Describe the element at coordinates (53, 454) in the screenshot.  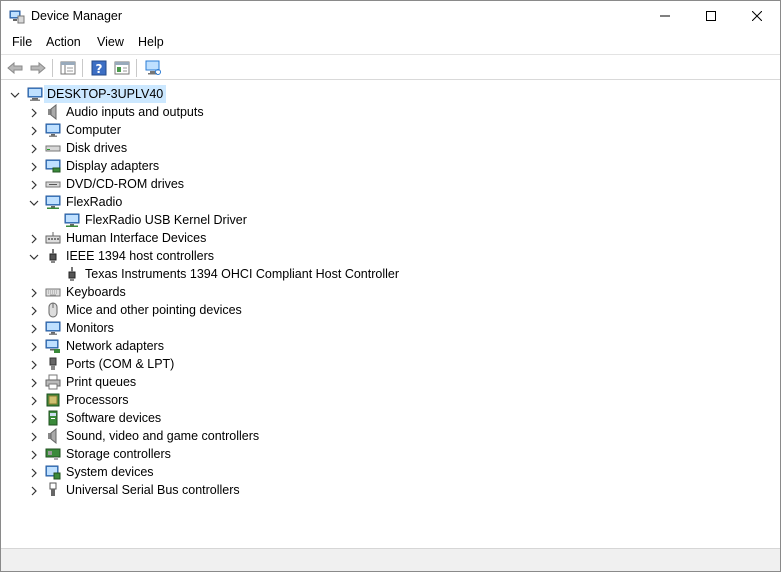
I see `storage-controller-icon` at that location.